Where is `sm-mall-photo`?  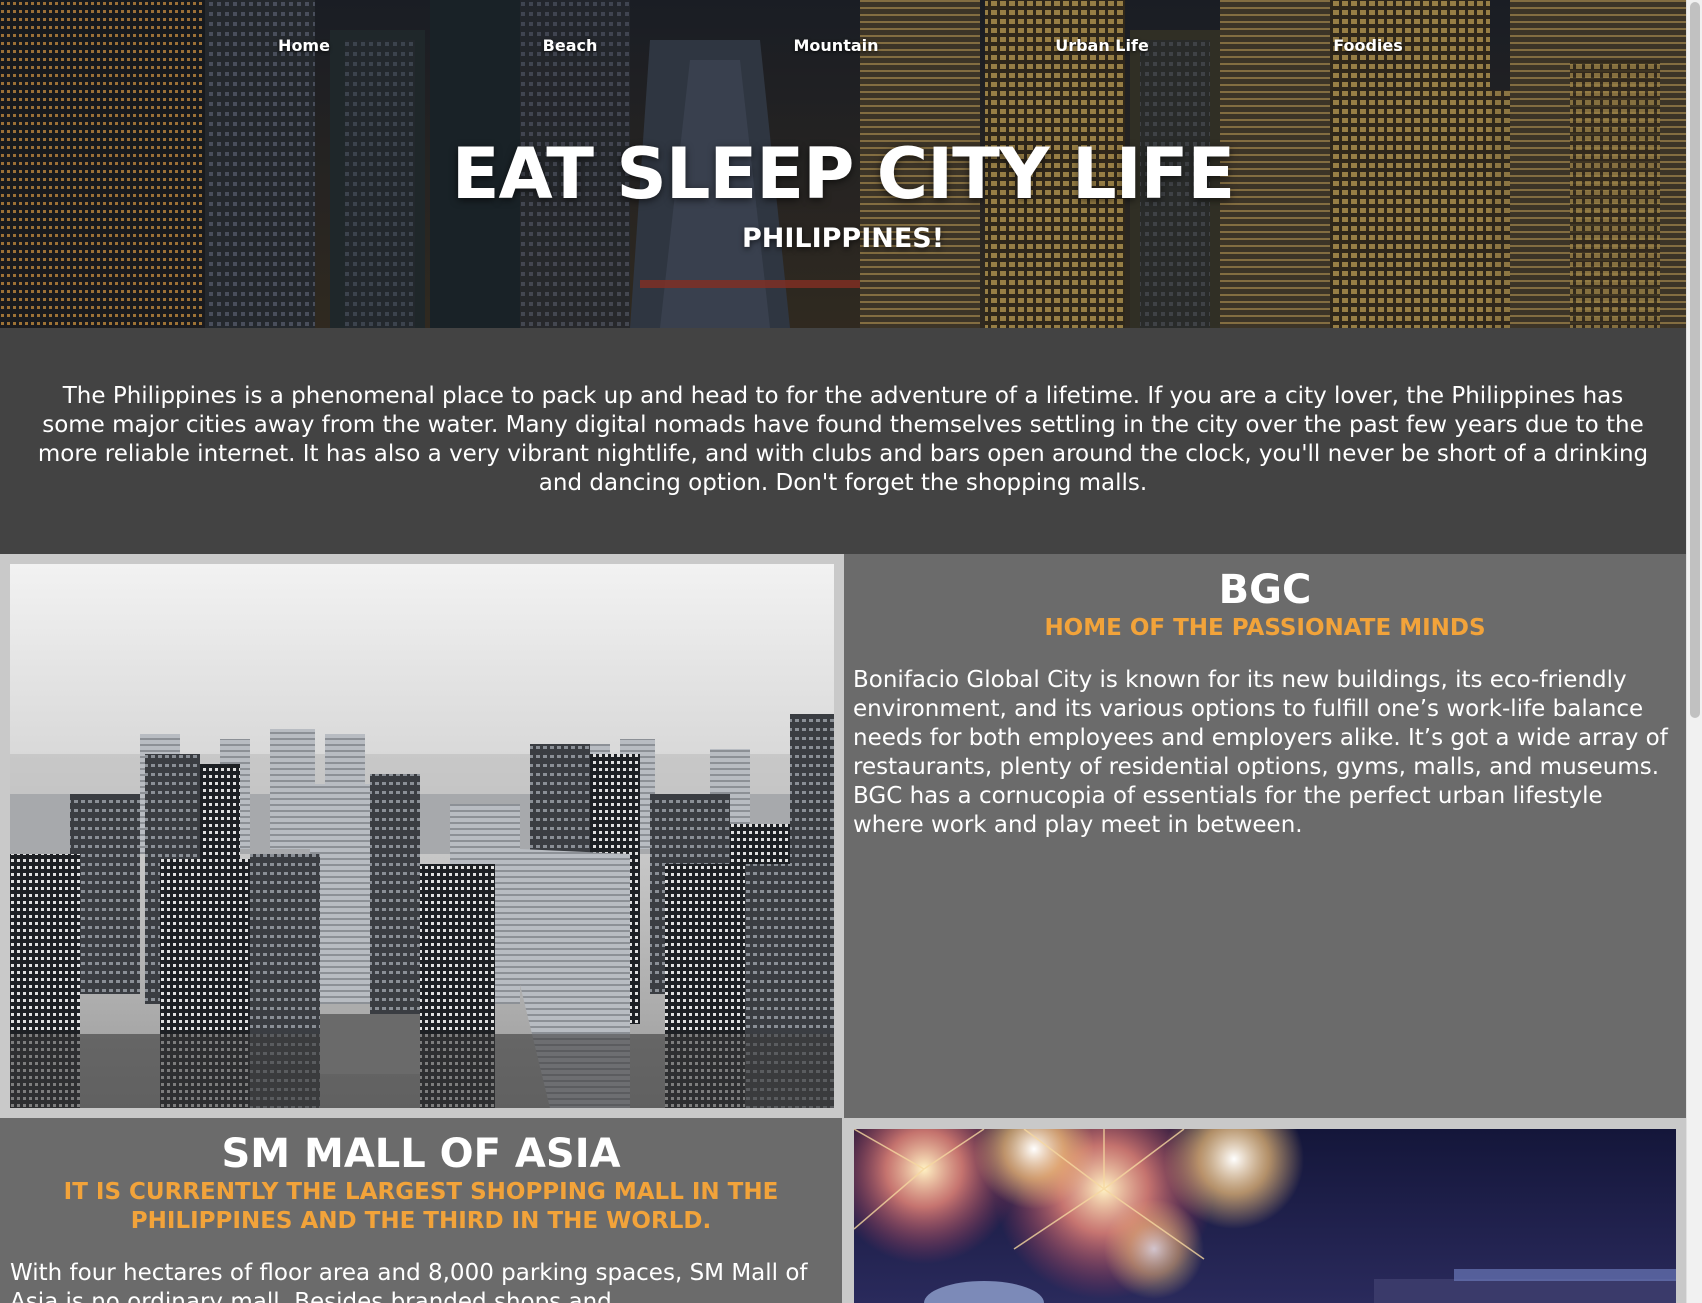 sm-mall-photo is located at coordinates (1265, 1216).